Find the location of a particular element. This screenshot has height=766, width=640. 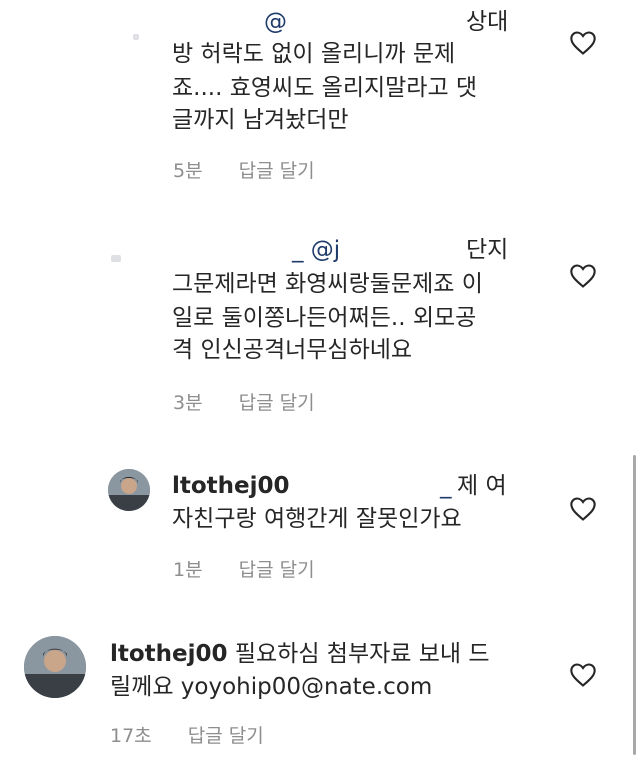

comment-line: 단지 is located at coordinates (487, 250).